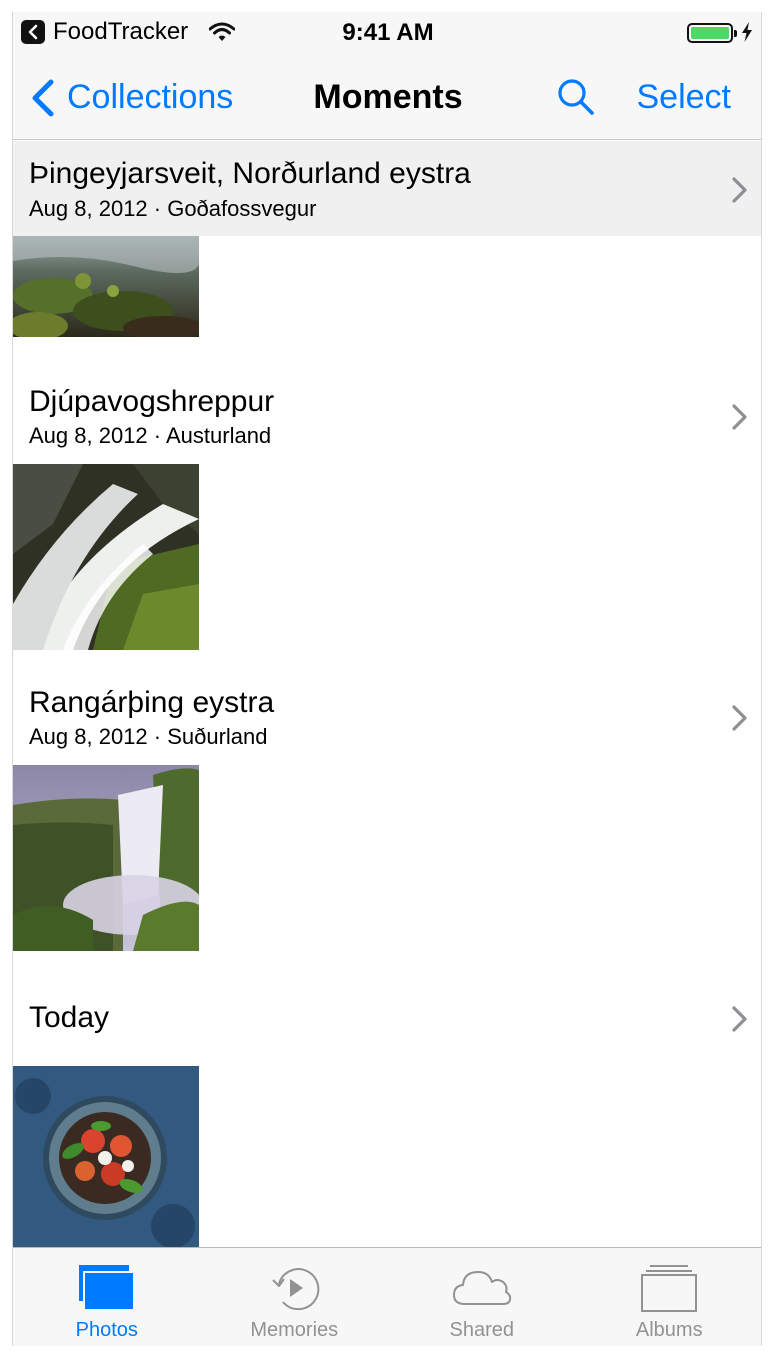 The image size is (774, 1358). What do you see at coordinates (106, 1330) in the screenshot?
I see `tab-label: Photos` at bounding box center [106, 1330].